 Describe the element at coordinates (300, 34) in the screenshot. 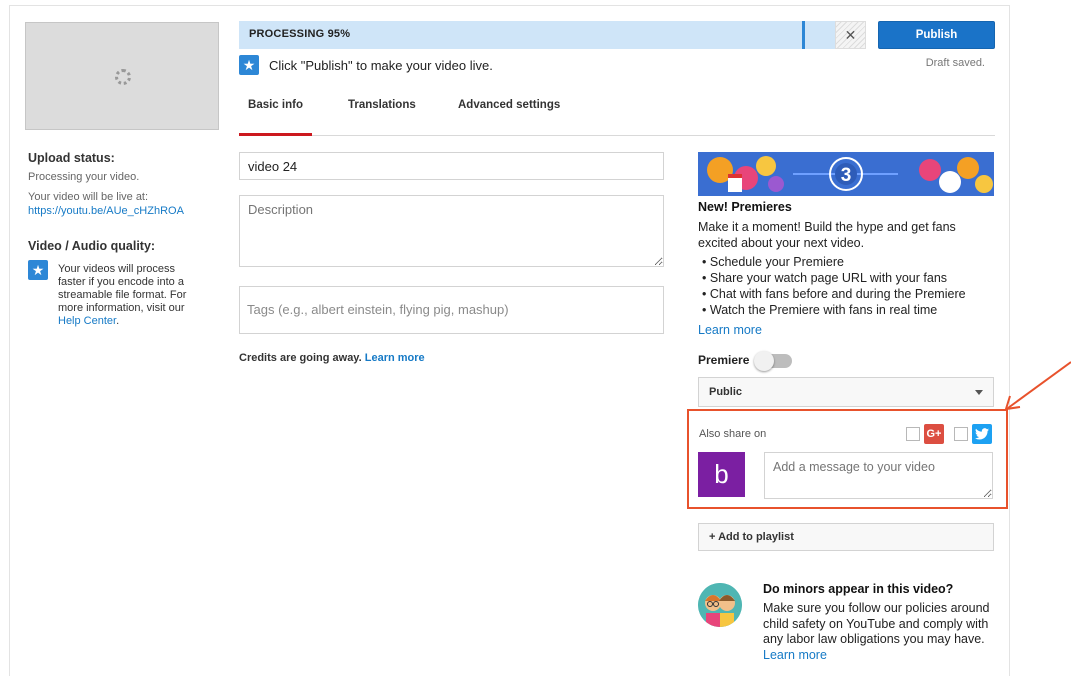

I see `progress-label: PROCESSING 95%` at that location.